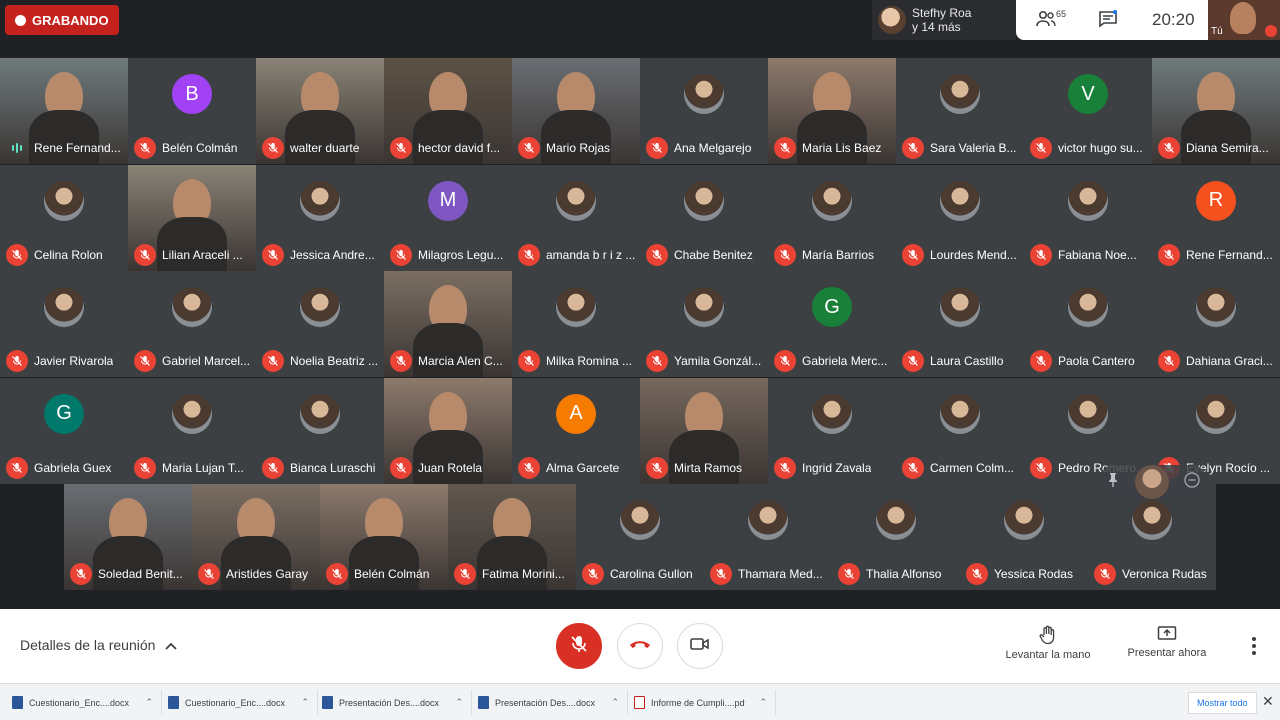 Image resolution: width=1280 pixels, height=720 pixels. Describe the element at coordinates (64, 430) in the screenshot. I see `participant-tile: G Gabriela Guex` at that location.